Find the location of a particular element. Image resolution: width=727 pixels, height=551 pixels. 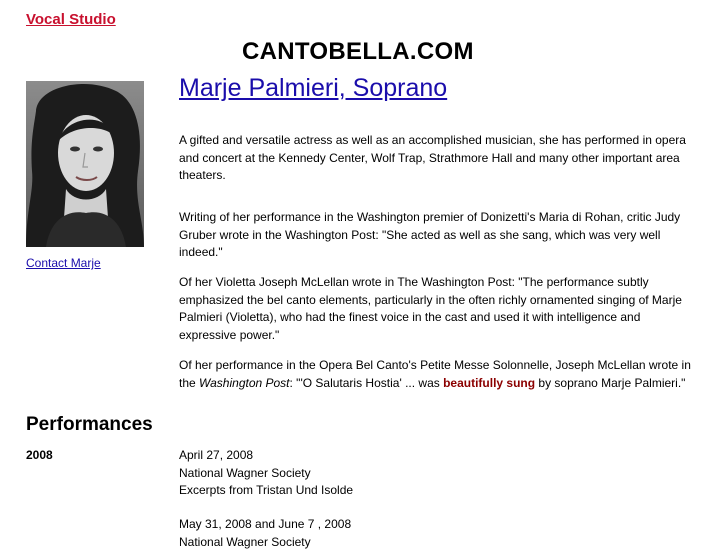

bio-heading-link: Marje Palmieri, Soprano is located at coordinates (313, 88).